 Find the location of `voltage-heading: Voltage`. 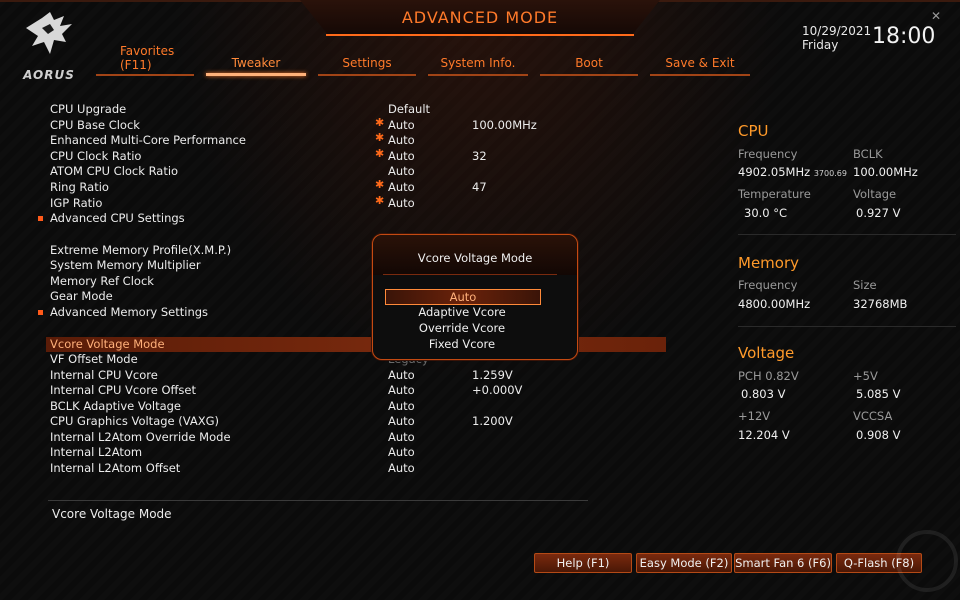

voltage-heading: Voltage is located at coordinates (766, 353).